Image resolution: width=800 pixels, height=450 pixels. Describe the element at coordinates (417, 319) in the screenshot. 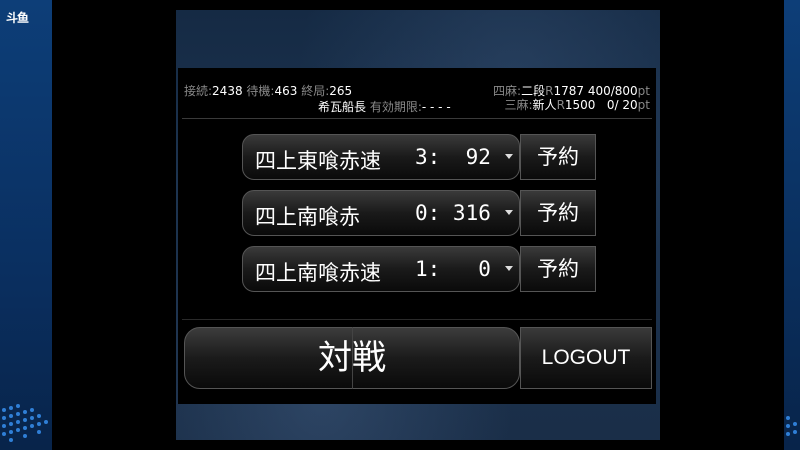

I see `actions-divider` at that location.